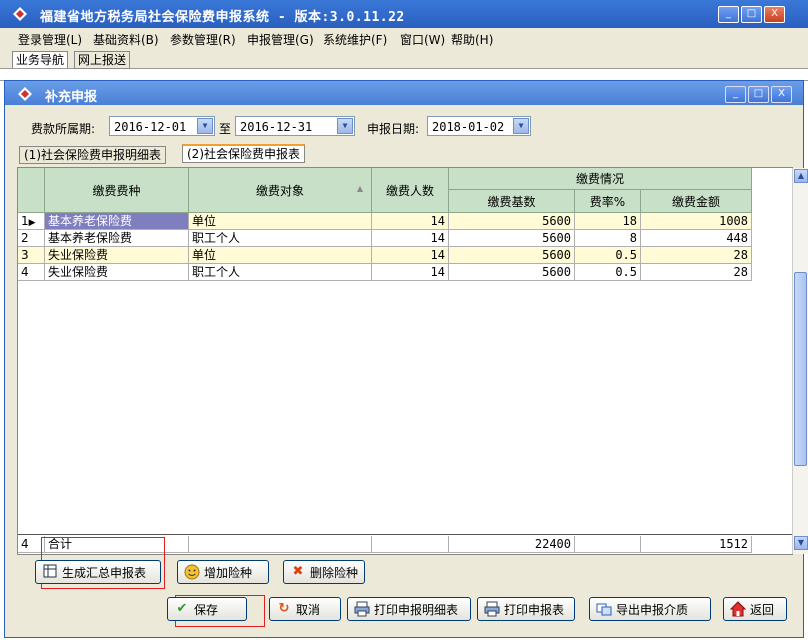  I want to click on header-target-label: 缴费对象, so click(279, 190).